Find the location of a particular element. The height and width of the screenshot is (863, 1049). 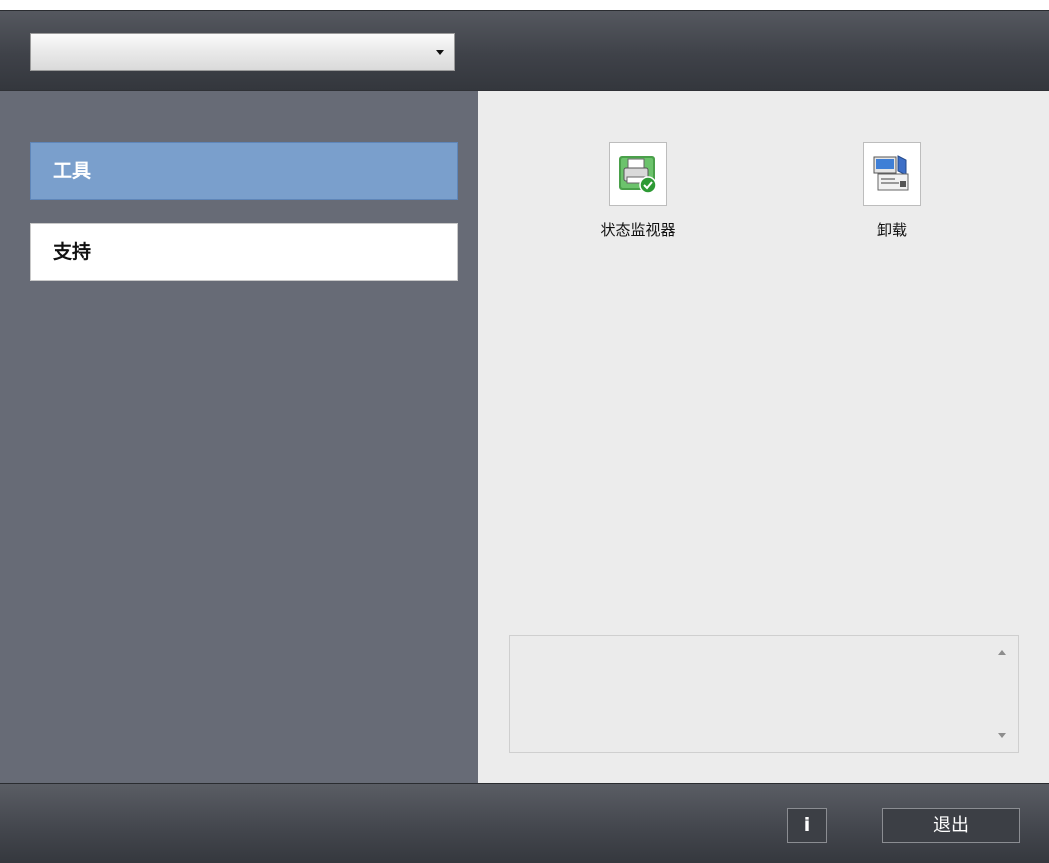

sidebar-item-support: 支持 is located at coordinates (244, 252).